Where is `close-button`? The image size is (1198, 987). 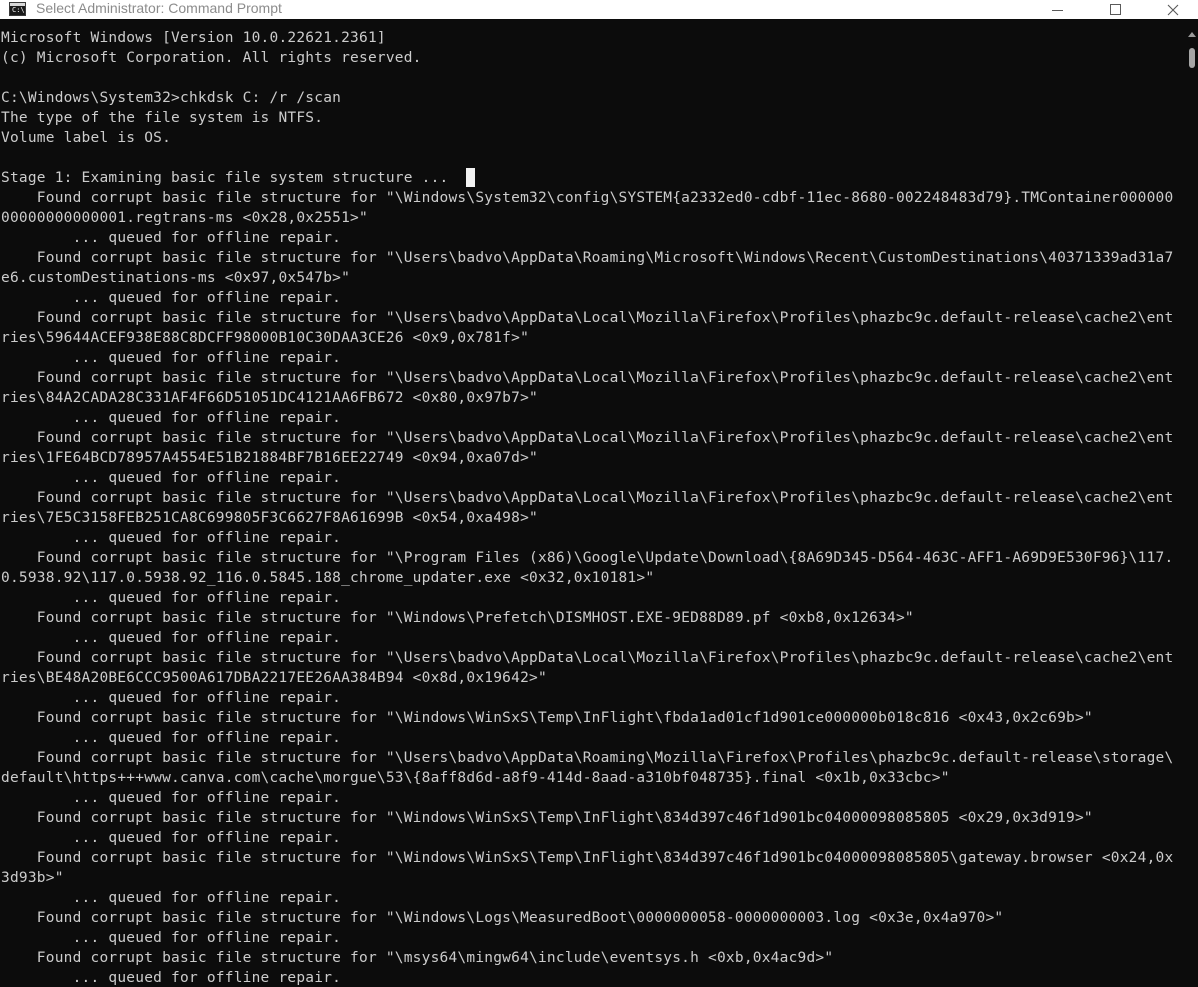
close-button is located at coordinates (1171, 9).